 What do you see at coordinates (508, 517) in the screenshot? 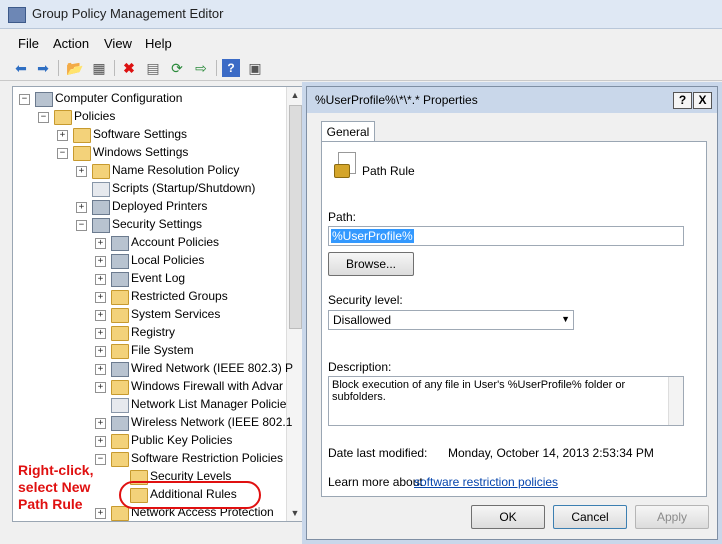
I see `ok-button: OK` at bounding box center [508, 517].